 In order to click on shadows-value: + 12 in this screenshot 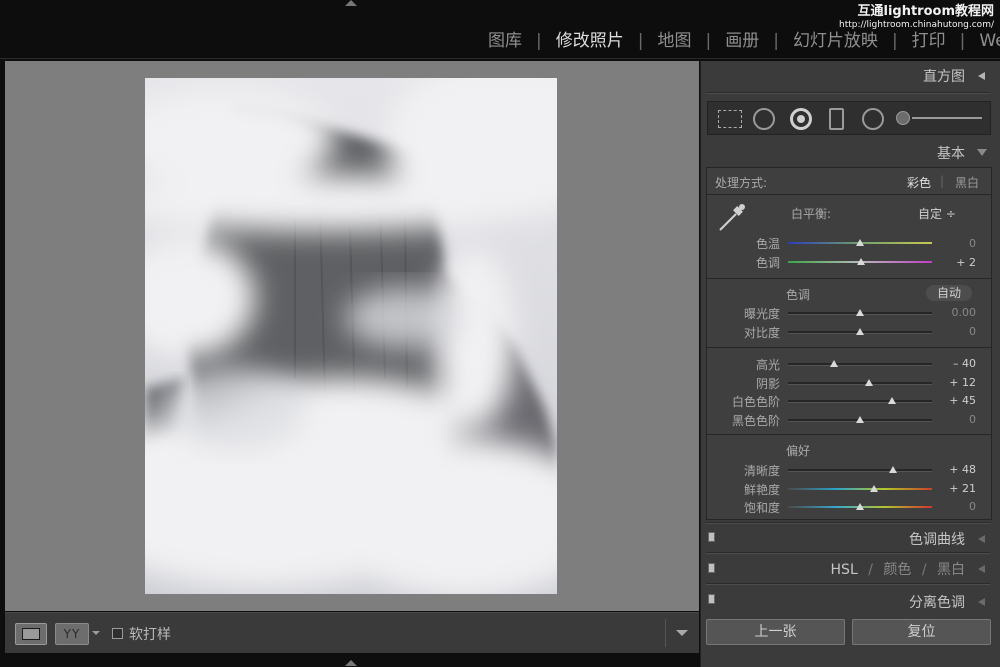, I will do `click(956, 382)`.